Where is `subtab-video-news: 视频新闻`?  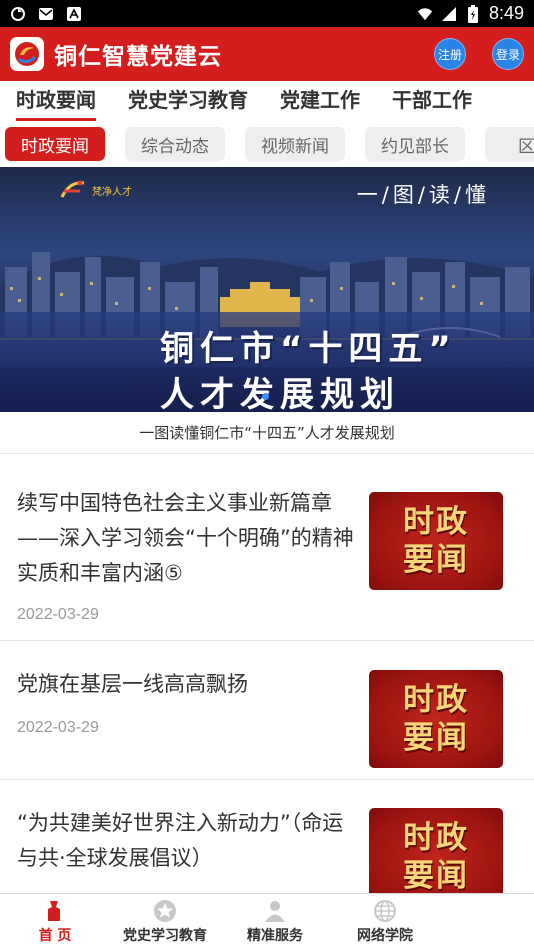
subtab-video-news: 视频新闻 is located at coordinates (295, 144).